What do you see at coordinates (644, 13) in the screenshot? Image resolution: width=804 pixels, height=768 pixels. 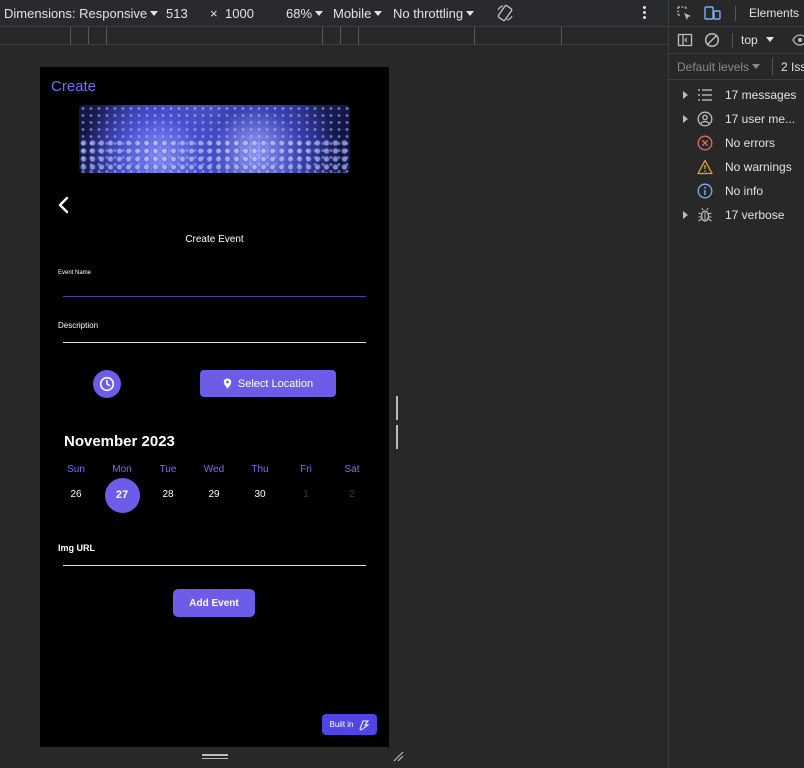 I see `more-options-icon` at bounding box center [644, 13].